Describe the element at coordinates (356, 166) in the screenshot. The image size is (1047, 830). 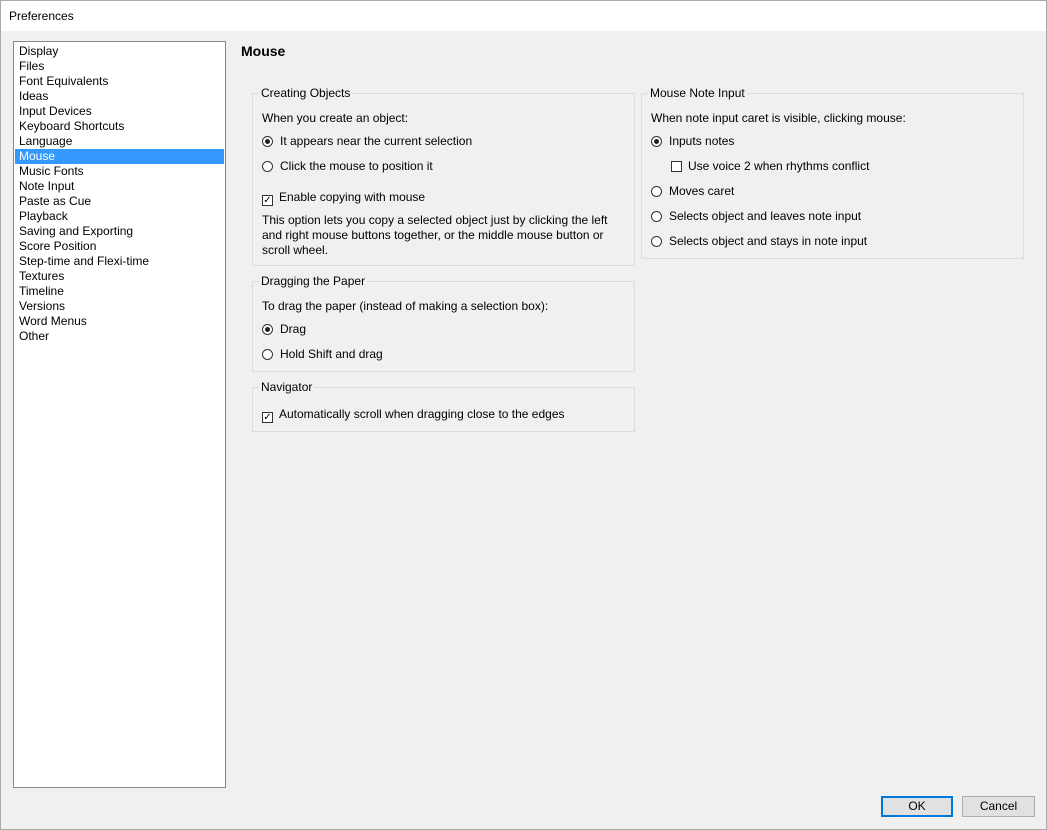
I see `radio-label: Click the mouse to position it` at that location.